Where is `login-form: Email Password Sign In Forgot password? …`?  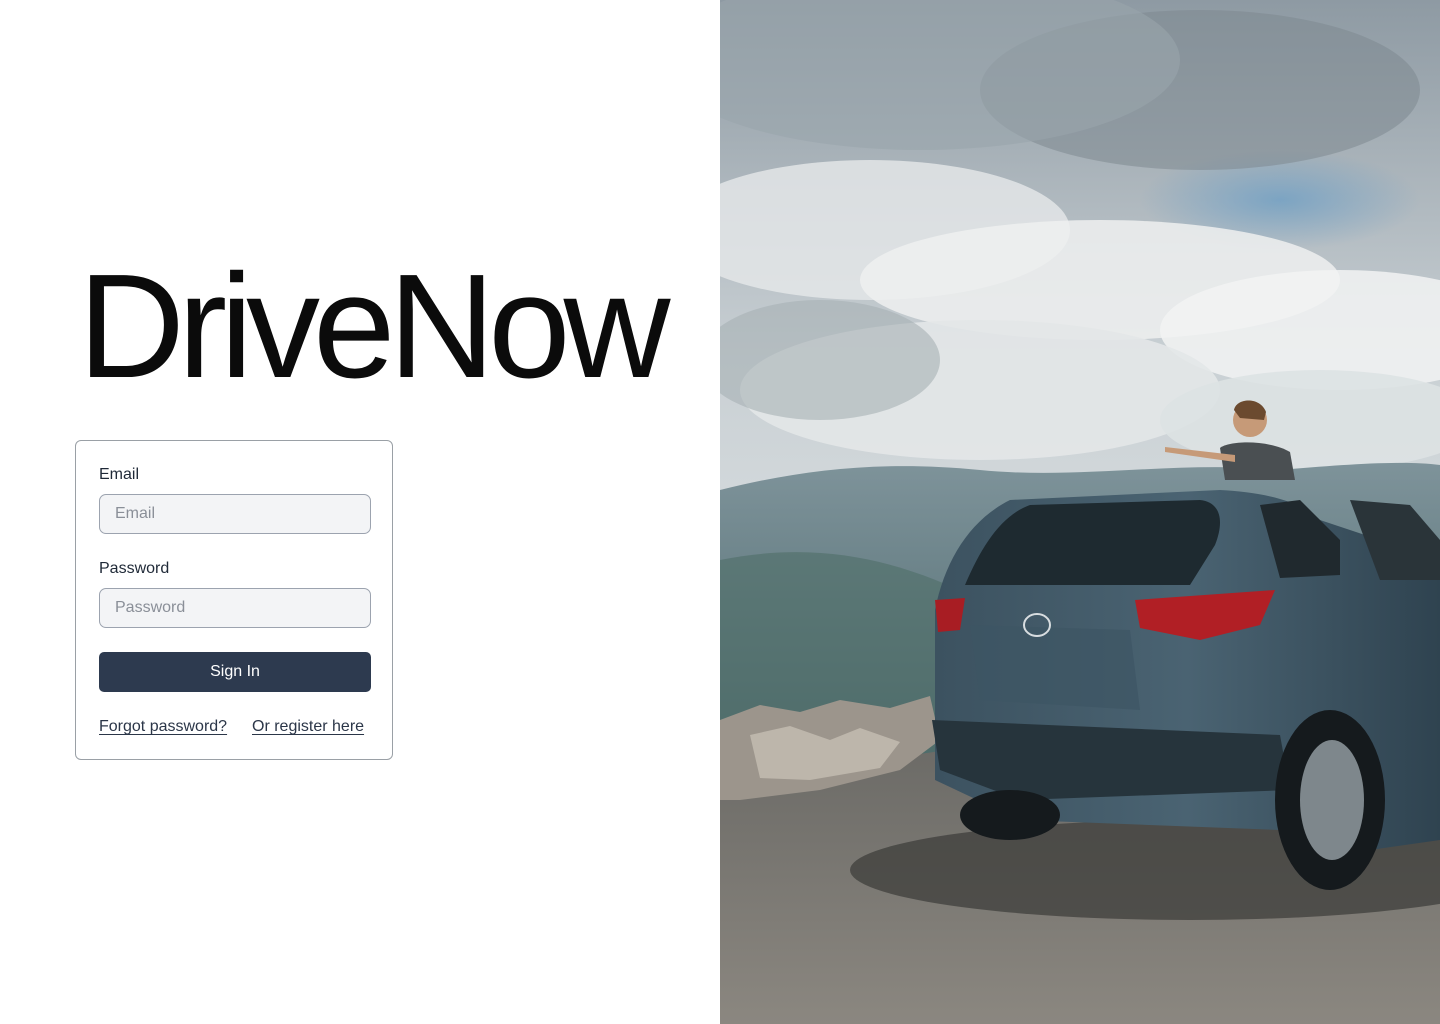
login-form: Email Password Sign In Forgot password? … is located at coordinates (234, 600).